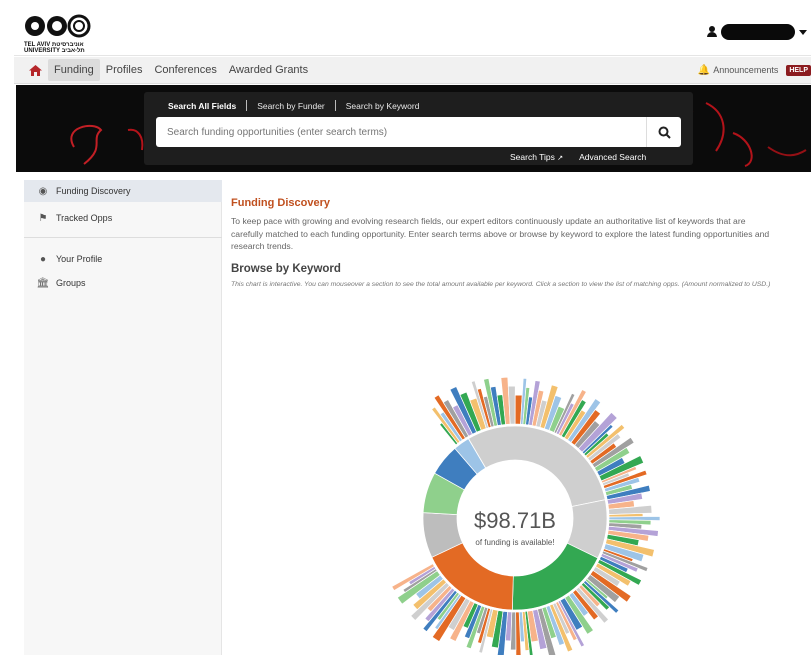 This screenshot has width=811, height=655. I want to click on announcements-link: 🔔 Announcements, so click(738, 70).